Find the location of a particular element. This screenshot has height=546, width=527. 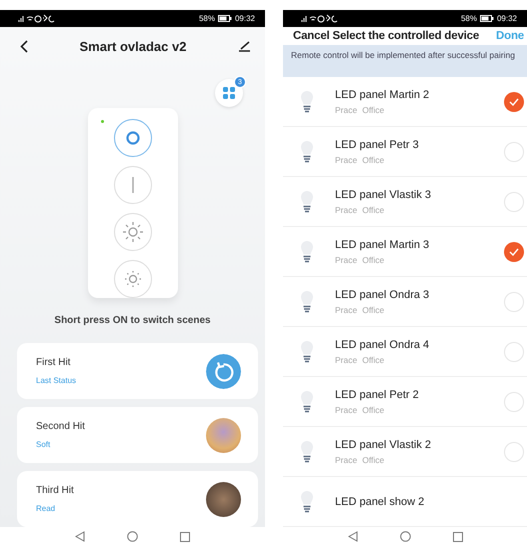

device-name: LED panel show 2 is located at coordinates (380, 502).